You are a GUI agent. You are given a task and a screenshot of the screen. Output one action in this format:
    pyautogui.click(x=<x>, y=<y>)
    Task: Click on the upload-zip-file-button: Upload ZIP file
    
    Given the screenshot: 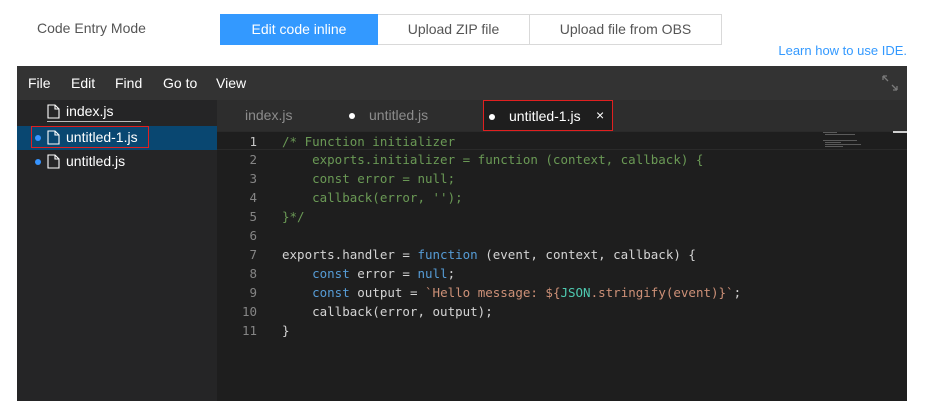 What is the action you would take?
    pyautogui.click(x=453, y=29)
    